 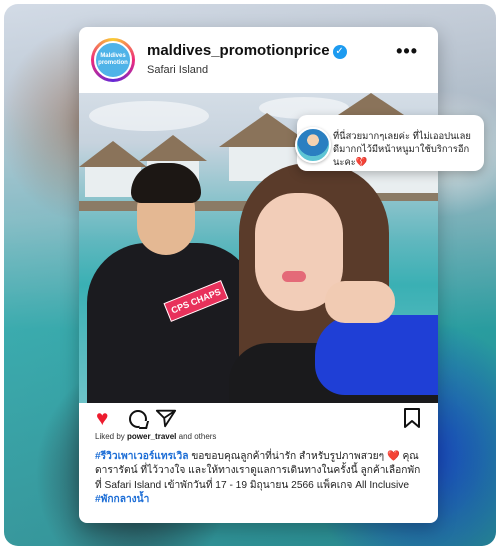 I want to click on avatar-logo: Maldives promotion, so click(x=113, y=60).